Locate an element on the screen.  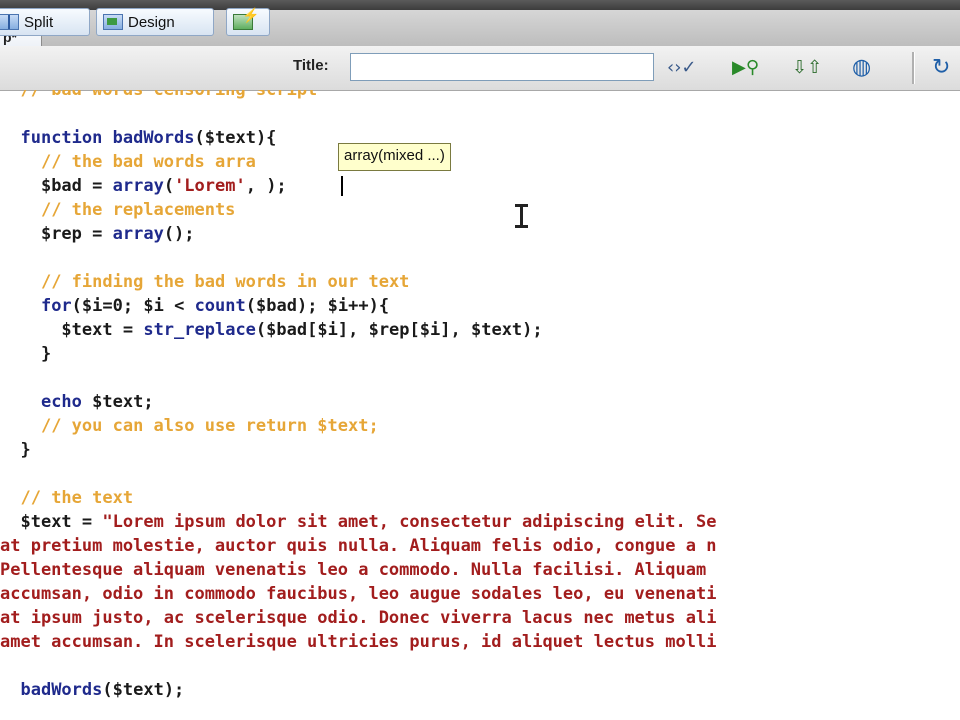
code-token: array is located at coordinates (138, 186).